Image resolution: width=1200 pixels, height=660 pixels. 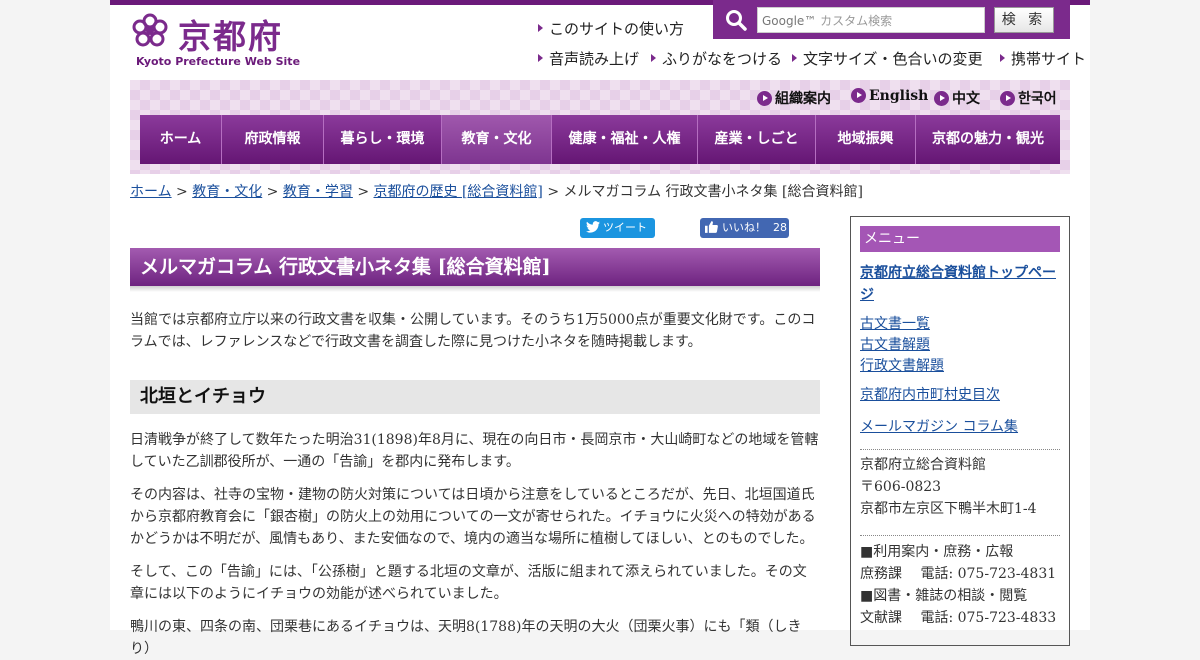 I want to click on site-logo: 京都府 Kyoto Prefecture Web Site, so click(x=215, y=41).